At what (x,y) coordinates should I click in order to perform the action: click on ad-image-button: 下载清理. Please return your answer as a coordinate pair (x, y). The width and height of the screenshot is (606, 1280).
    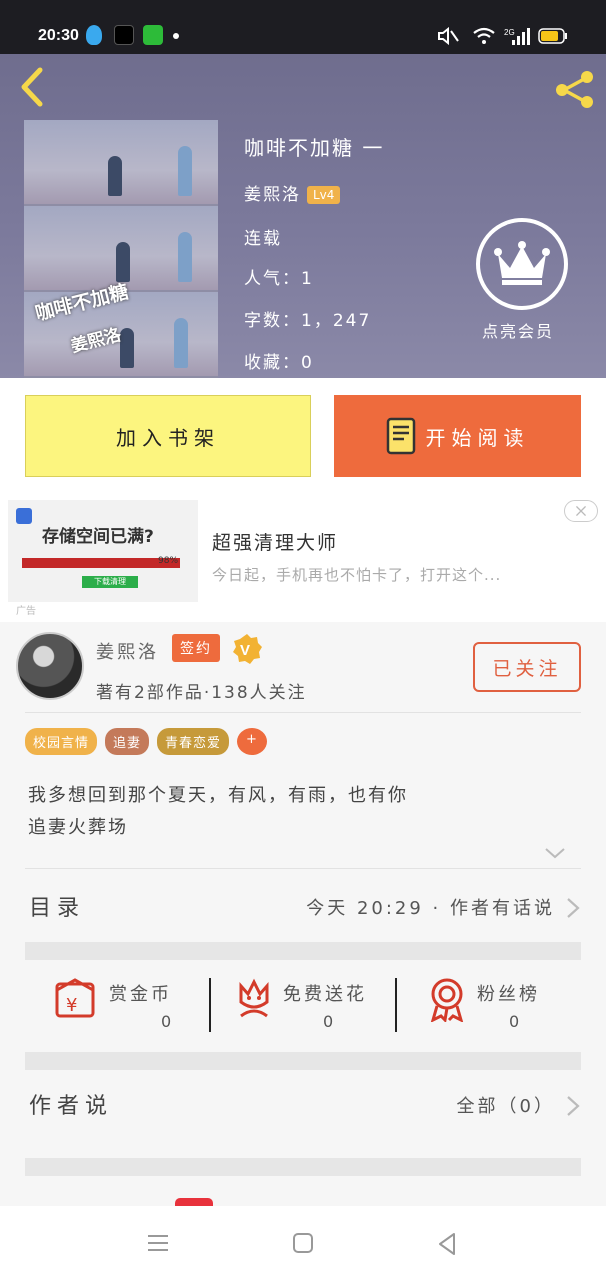
    Looking at the image, I should click on (110, 582).